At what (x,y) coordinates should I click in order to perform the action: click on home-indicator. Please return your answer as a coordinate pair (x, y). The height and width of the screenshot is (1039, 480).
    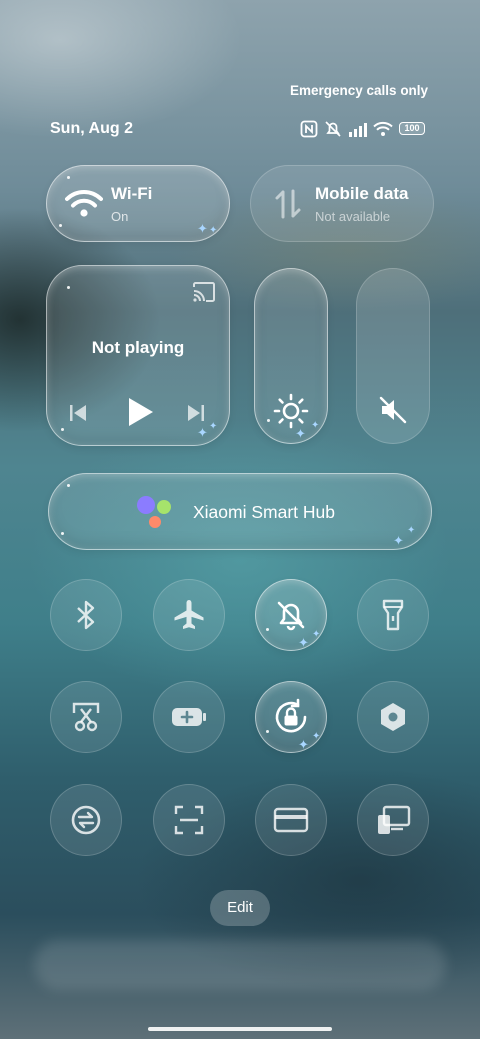
    Looking at the image, I should click on (240, 1029).